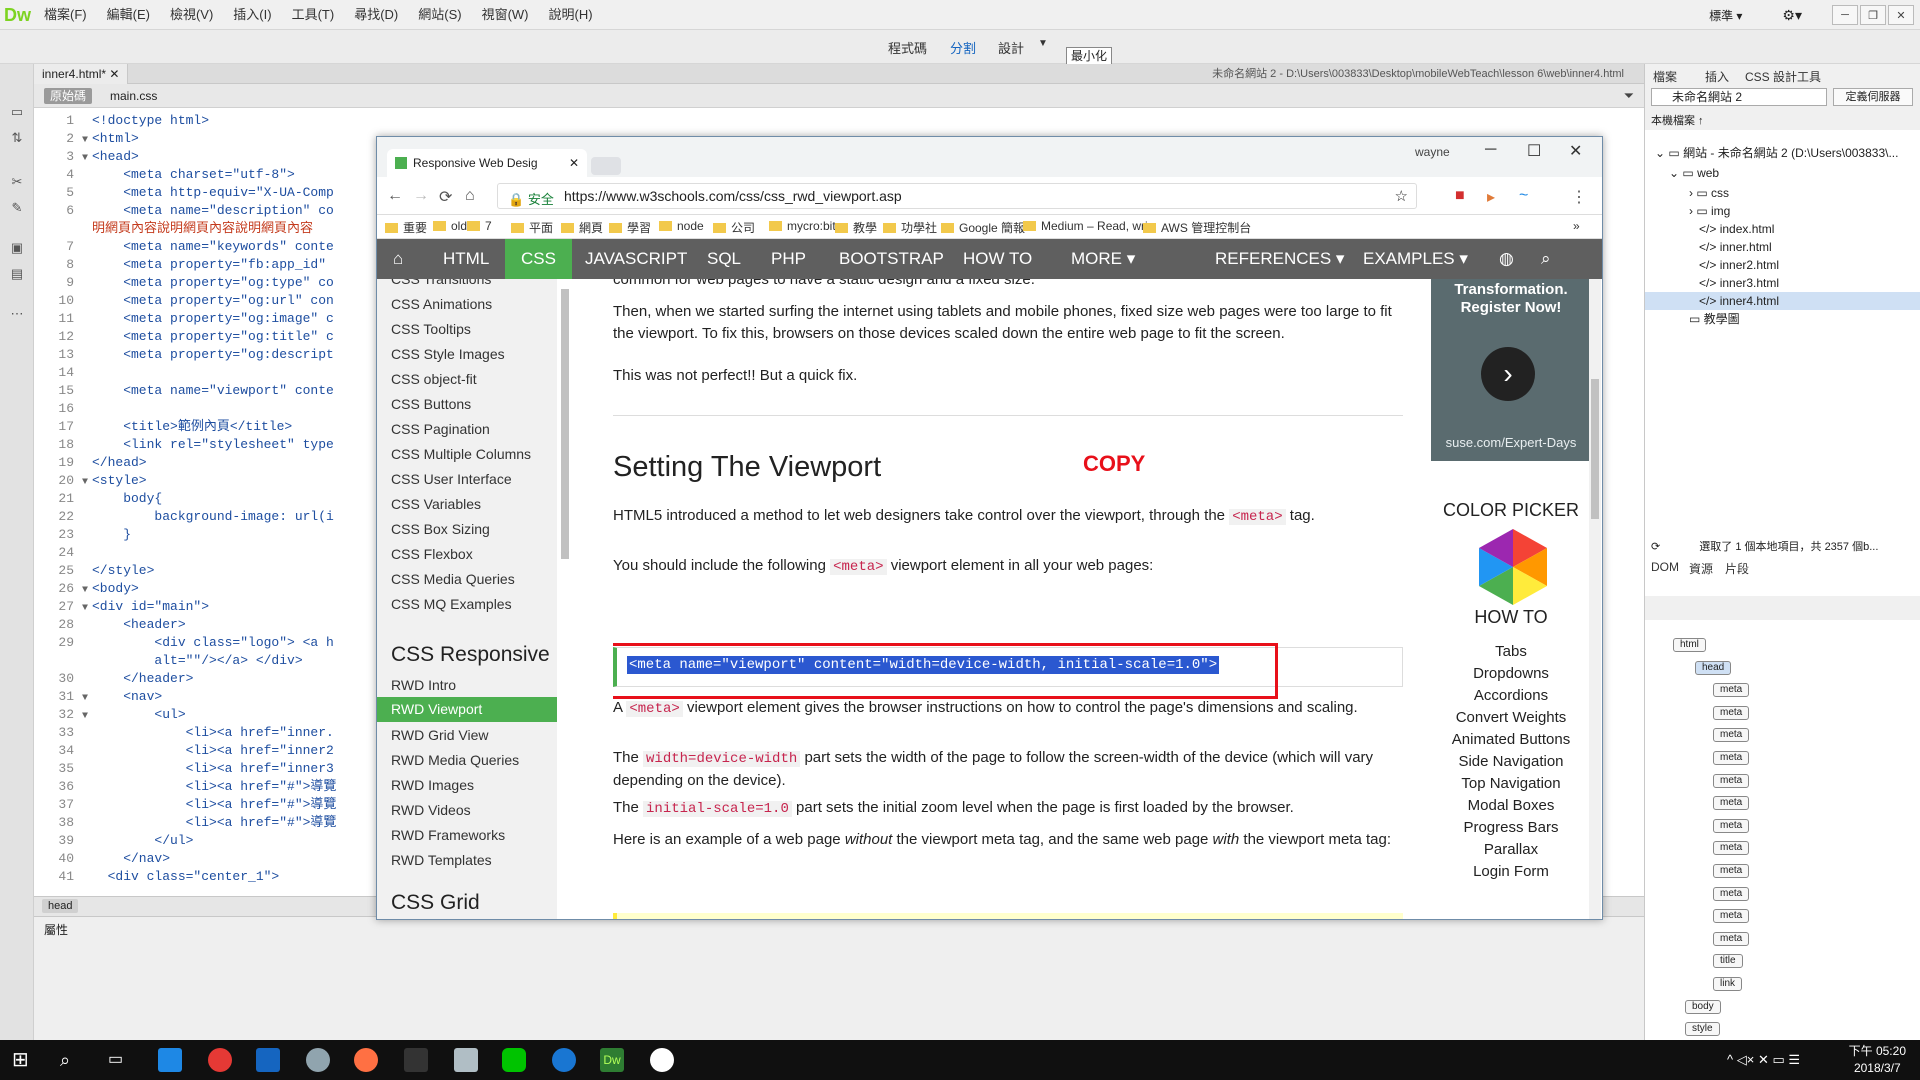 The image size is (1920, 1080). Describe the element at coordinates (910, 227) in the screenshot. I see `bookmark-item: 功學社` at that location.